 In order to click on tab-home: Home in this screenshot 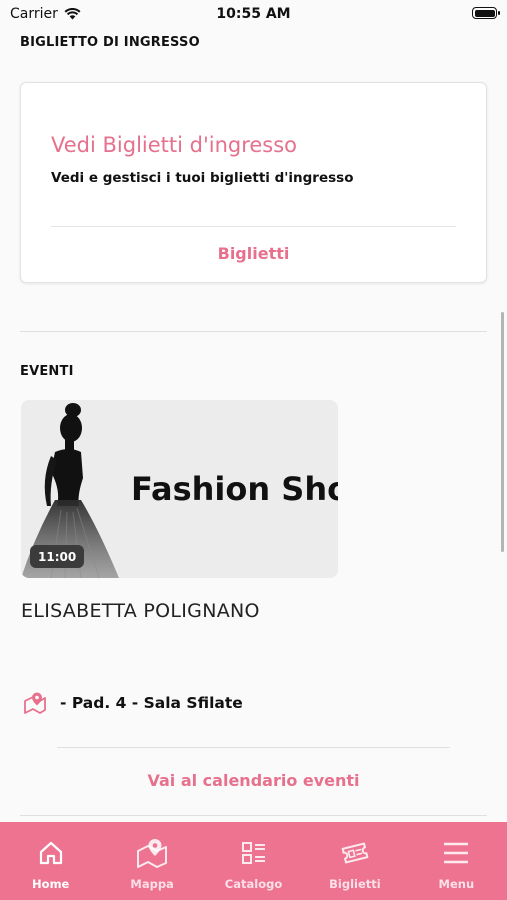, I will do `click(50, 861)`.